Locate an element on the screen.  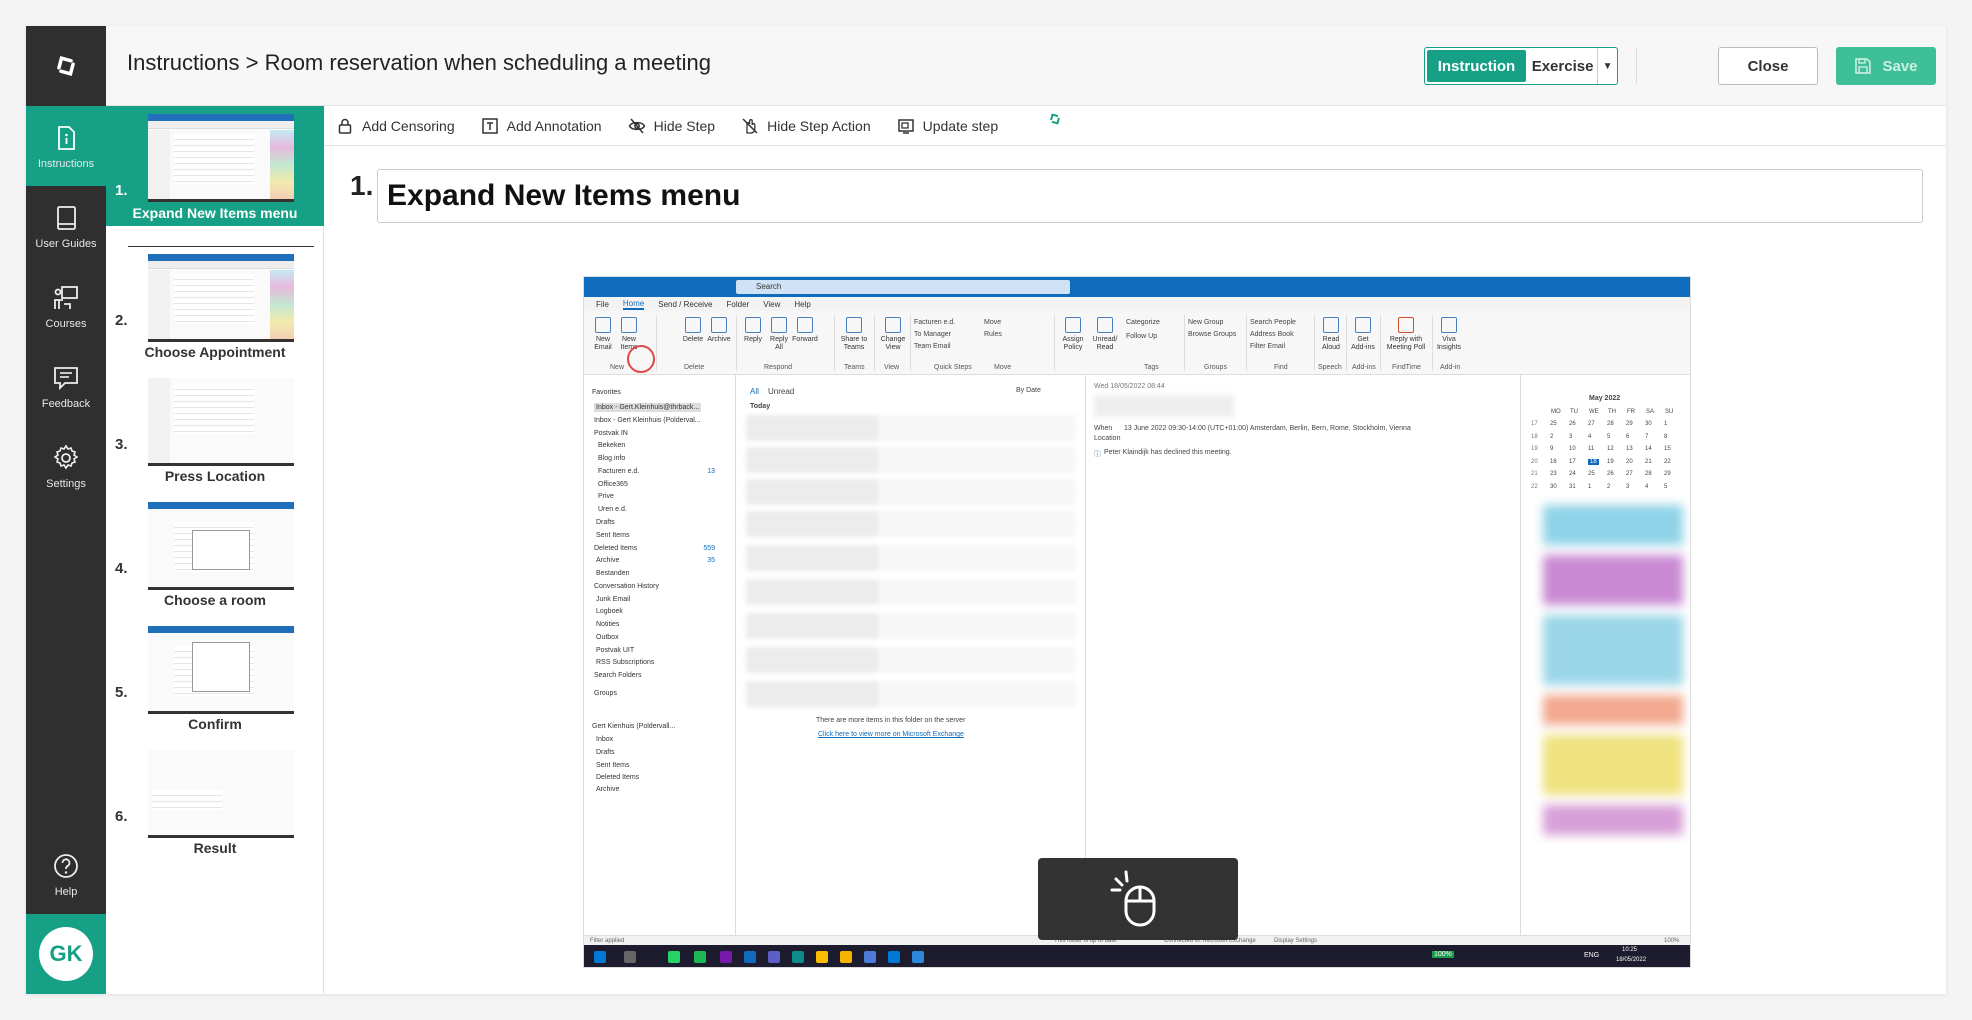
quick-step: Team Email is located at coordinates (932, 346).